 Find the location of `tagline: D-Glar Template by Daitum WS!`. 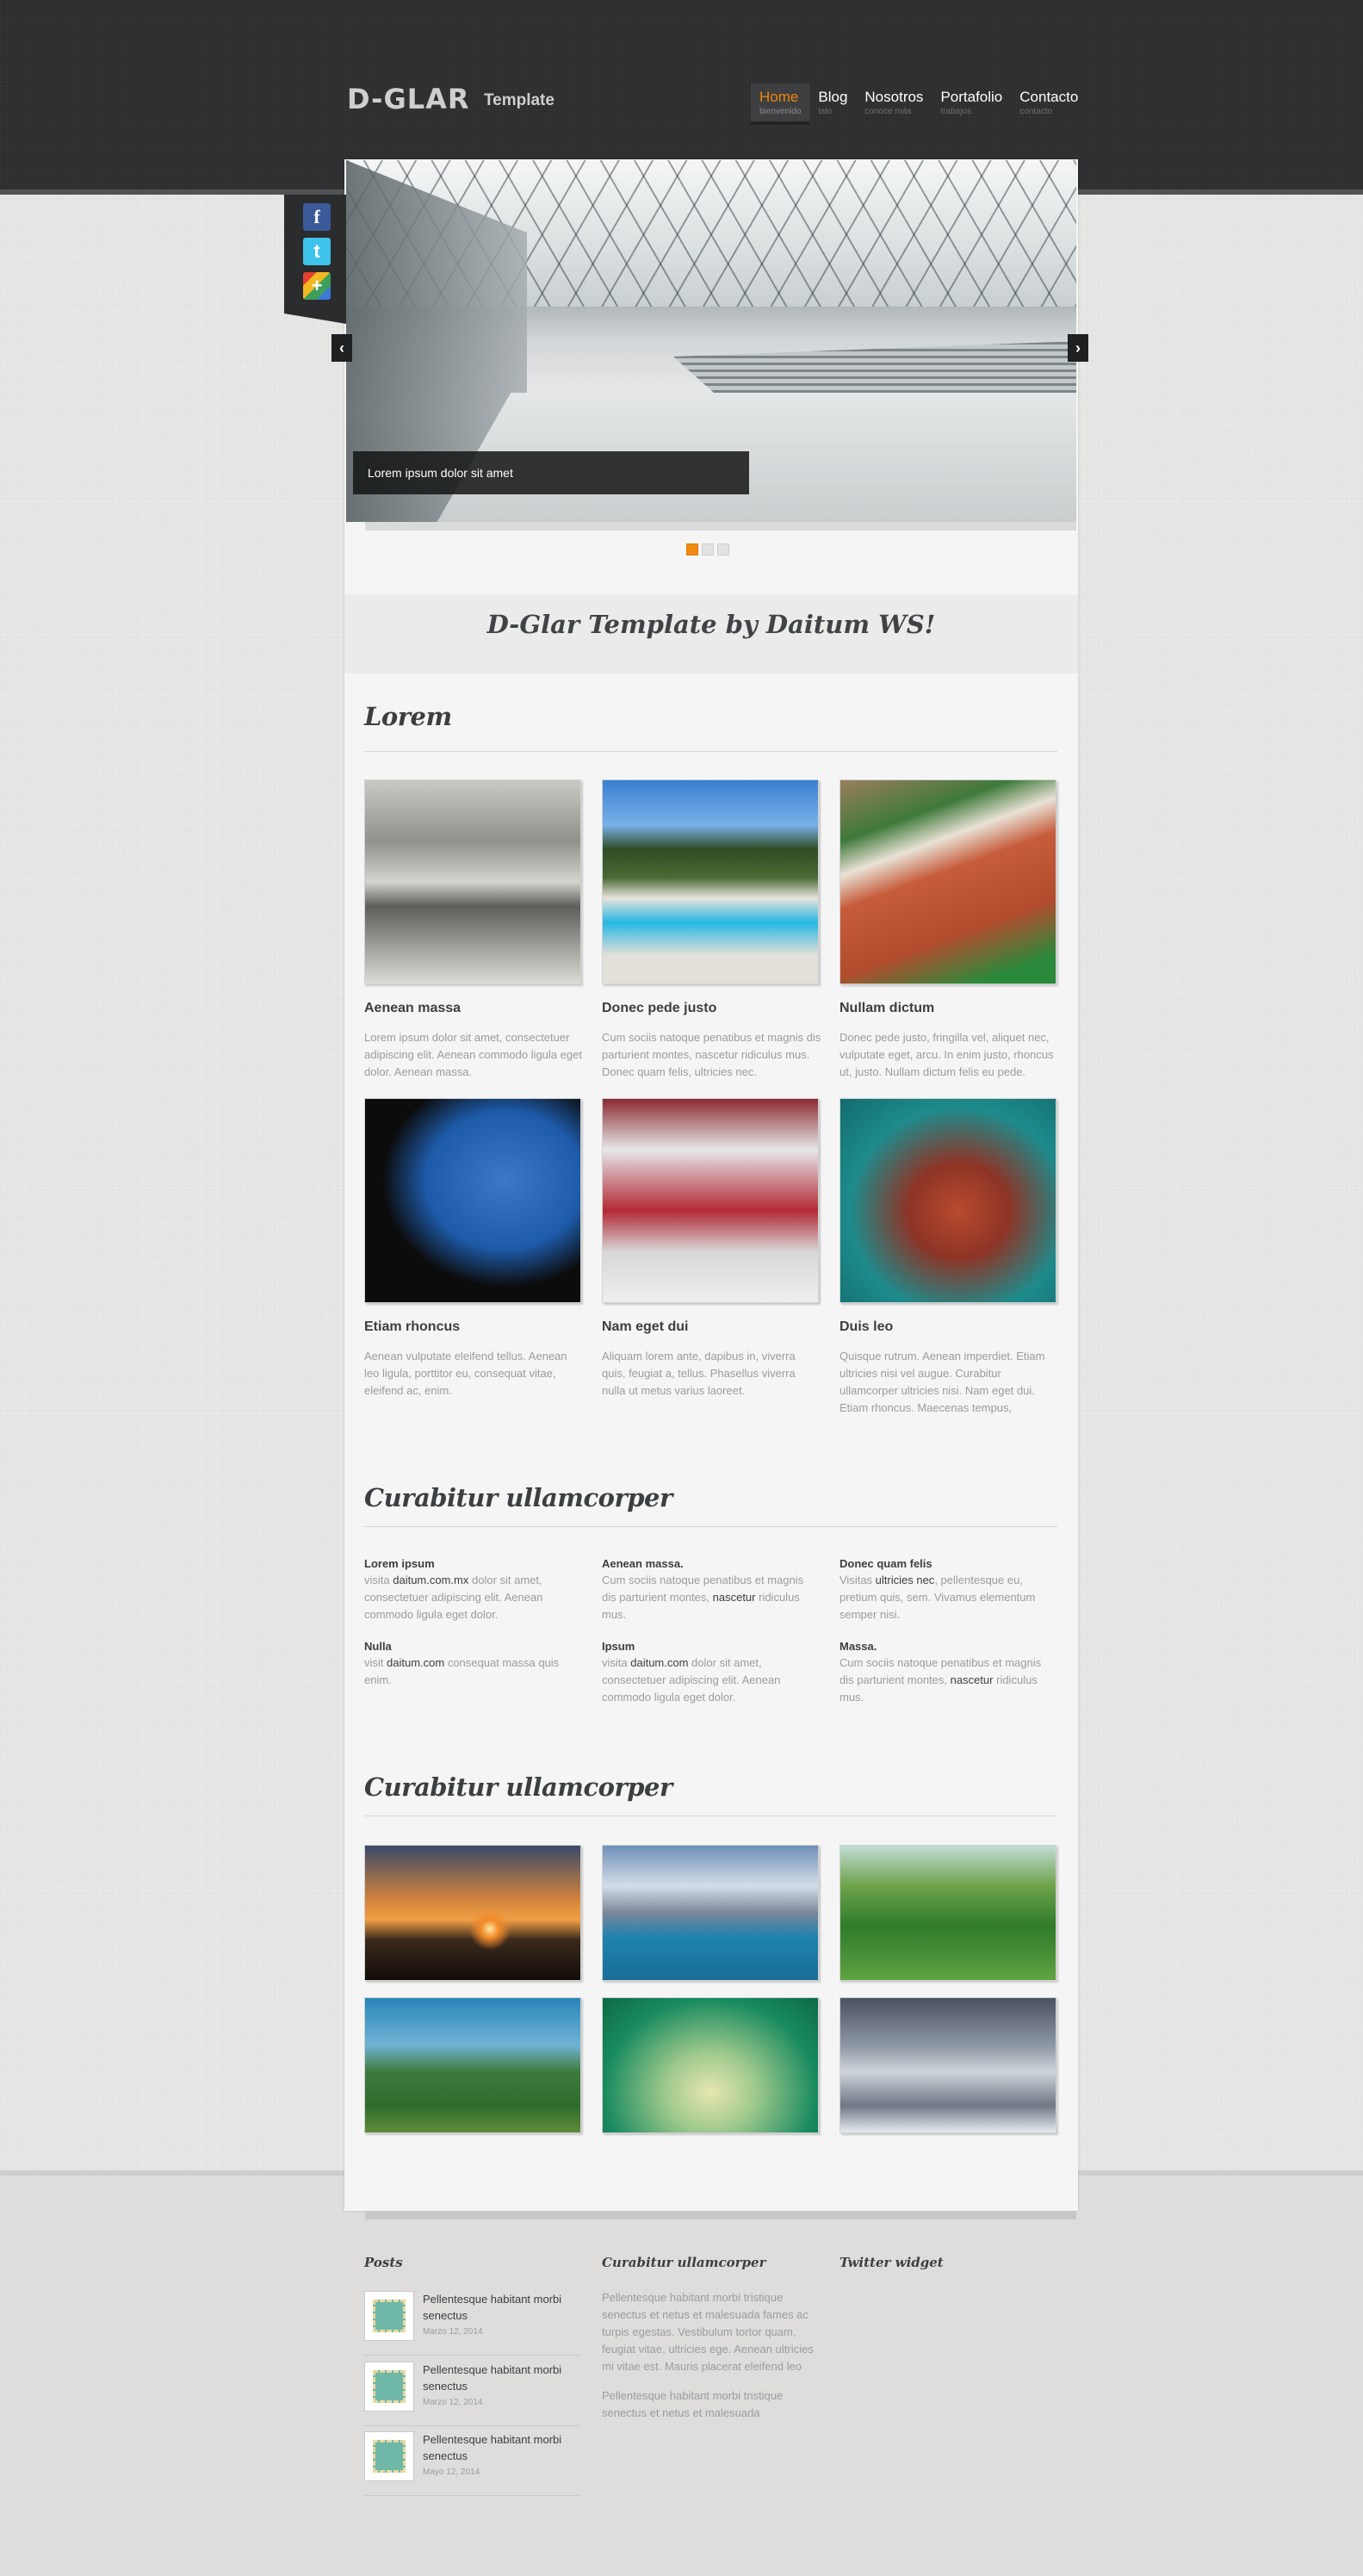

tagline: D-Glar Template by Daitum WS! is located at coordinates (711, 624).